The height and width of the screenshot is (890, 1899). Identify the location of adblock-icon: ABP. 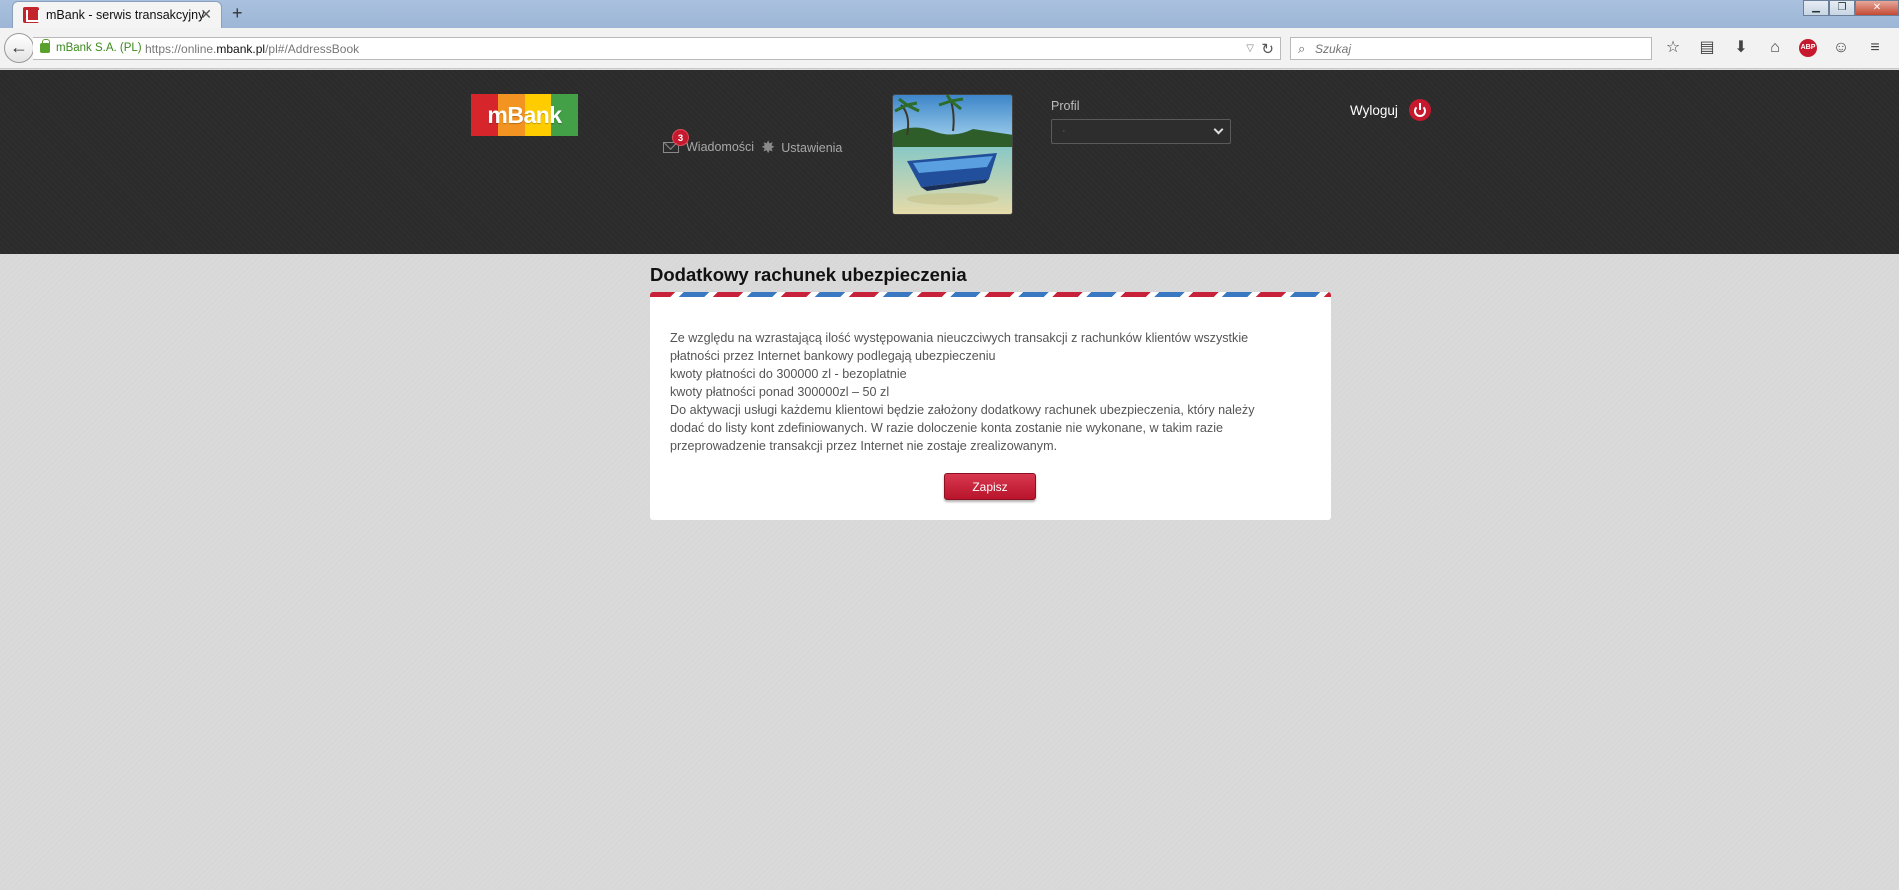
(1808, 48).